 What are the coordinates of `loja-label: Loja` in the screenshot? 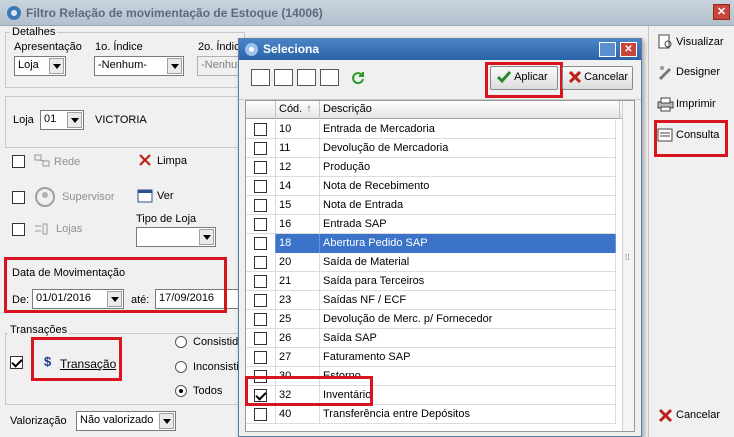 It's located at (23, 120).